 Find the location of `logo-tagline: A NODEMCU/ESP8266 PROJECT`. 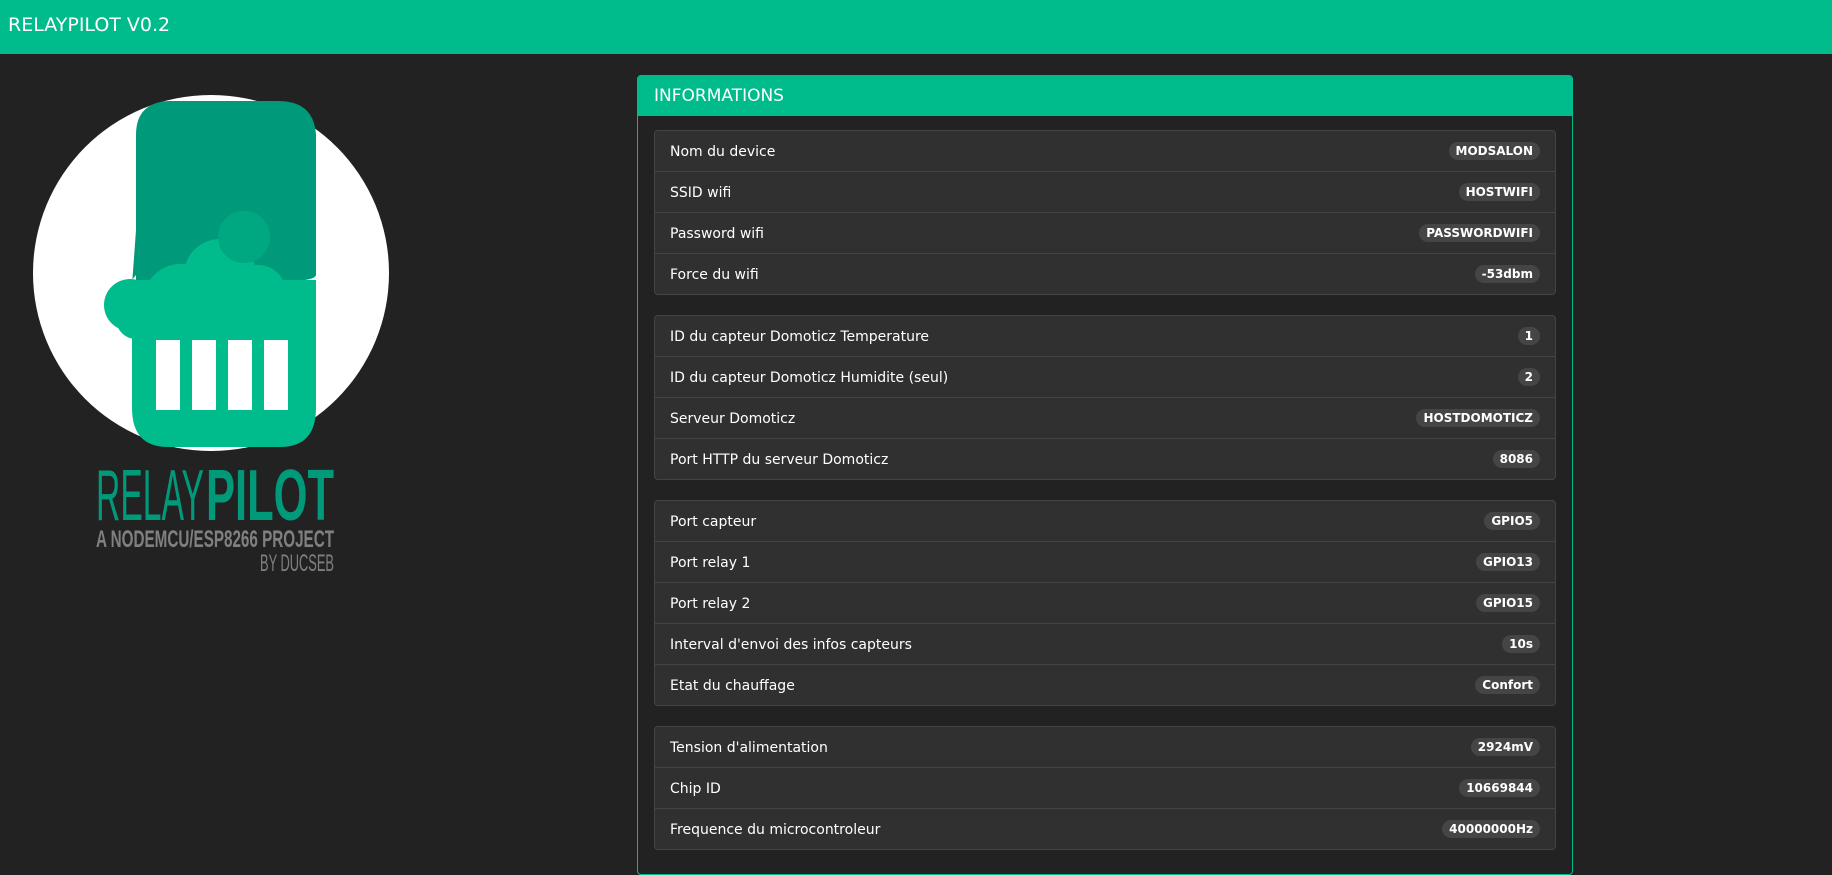

logo-tagline: A NODEMCU/ESP8266 PROJECT is located at coordinates (215, 539).